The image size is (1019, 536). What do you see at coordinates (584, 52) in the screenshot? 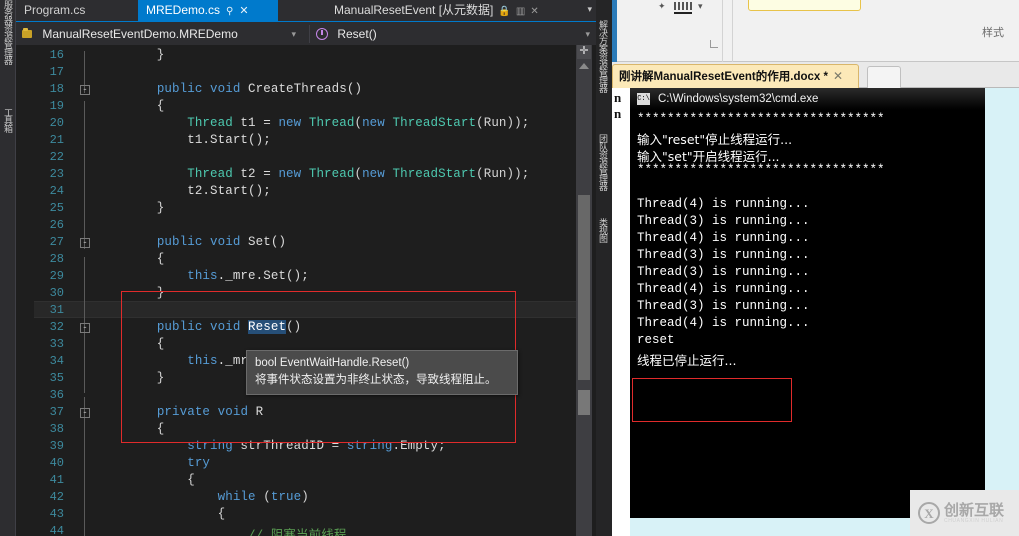
I see `split-view-button: ✛` at bounding box center [584, 52].